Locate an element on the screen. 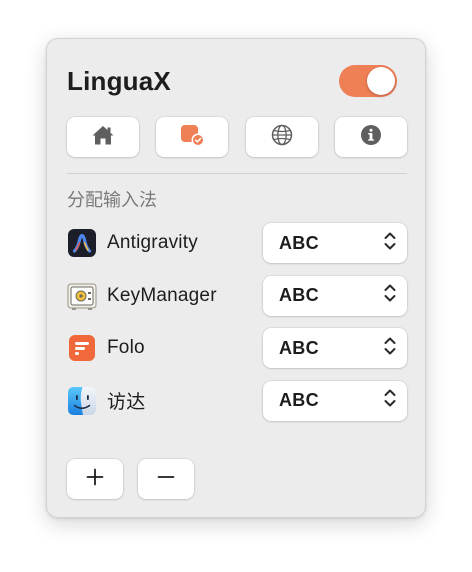  section-title: 分配输入法 is located at coordinates (112, 200).